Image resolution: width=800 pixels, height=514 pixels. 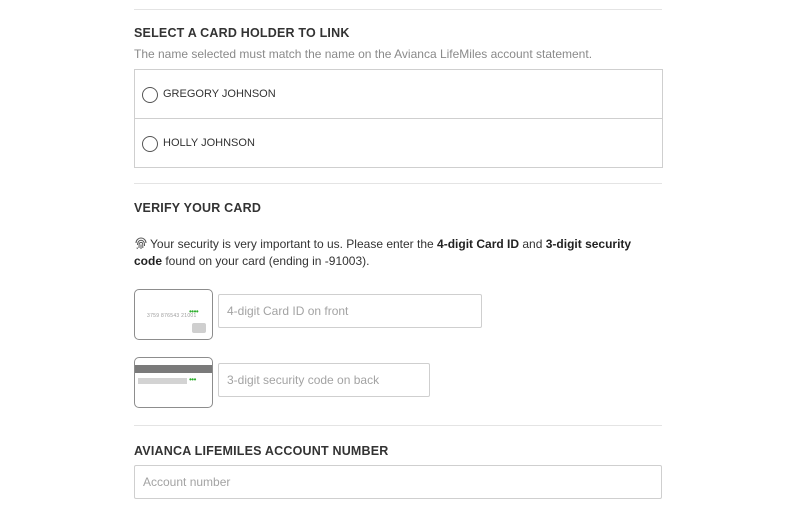 What do you see at coordinates (192, 379) in the screenshot?
I see `security-code-dots: •••` at bounding box center [192, 379].